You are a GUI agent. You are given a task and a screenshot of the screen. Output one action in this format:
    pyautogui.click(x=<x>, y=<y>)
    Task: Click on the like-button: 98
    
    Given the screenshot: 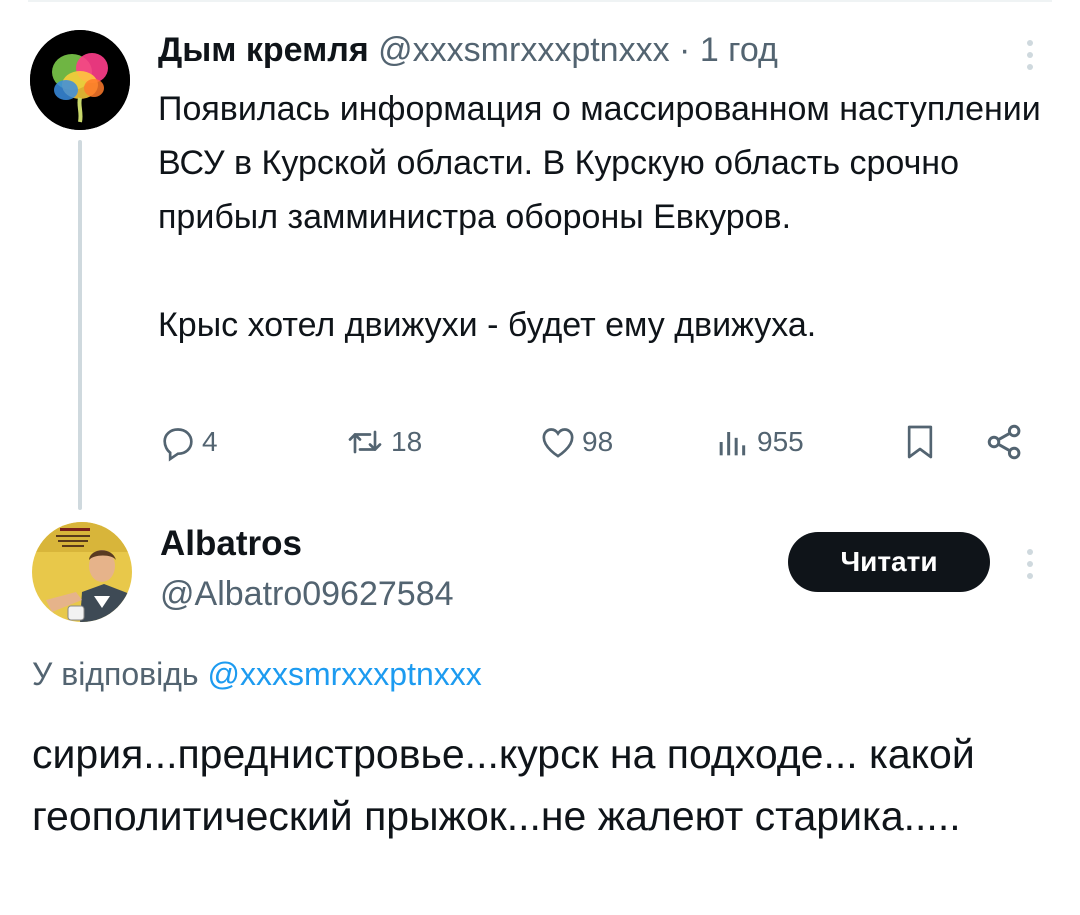 What is the action you would take?
    pyautogui.click(x=575, y=442)
    